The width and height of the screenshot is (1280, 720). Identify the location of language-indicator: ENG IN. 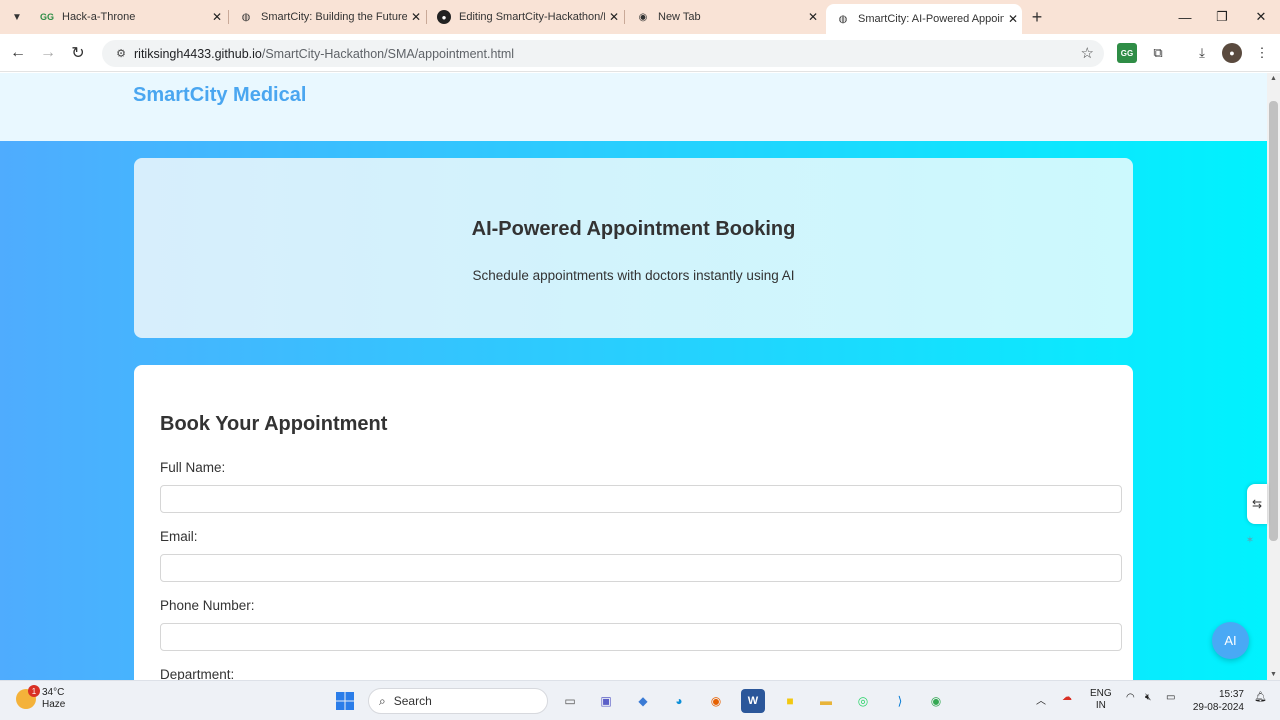
(1101, 700).